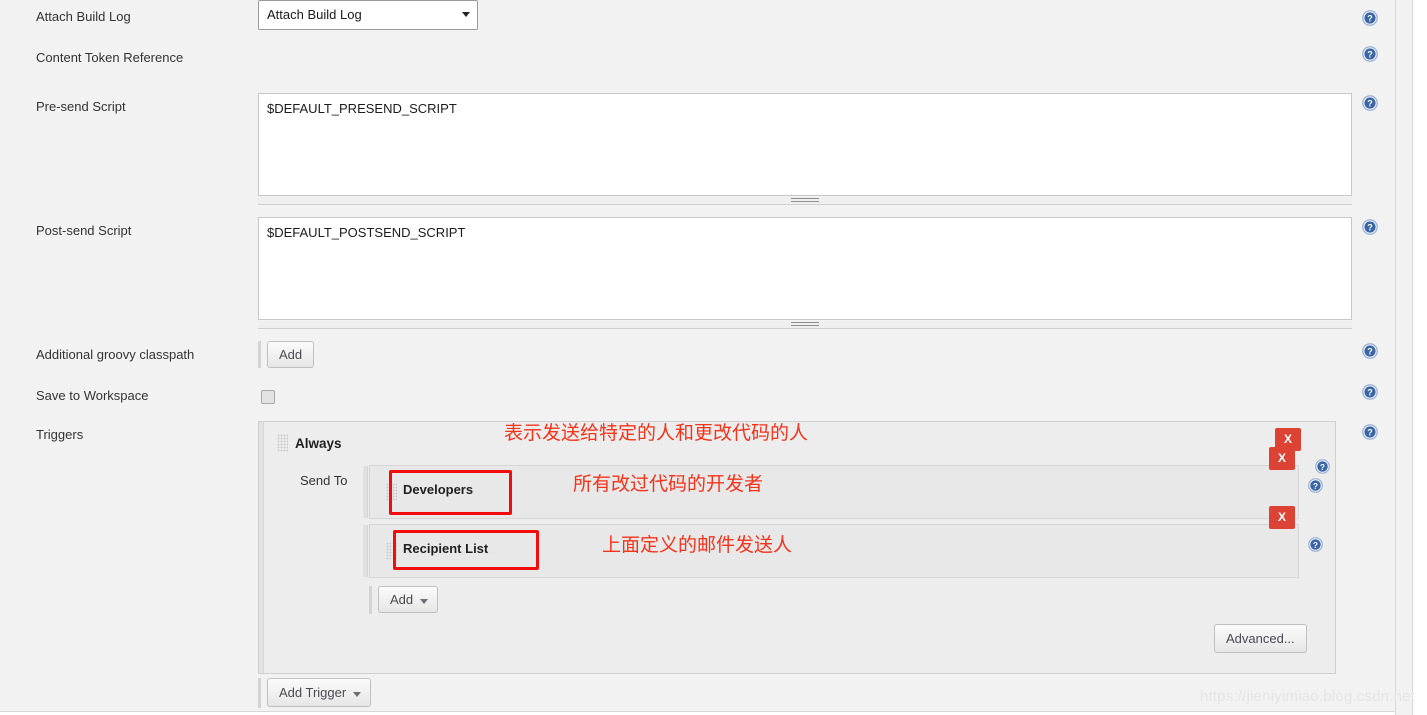  Describe the element at coordinates (843, 542) in the screenshot. I see `table-row: Recipient List X ?` at that location.